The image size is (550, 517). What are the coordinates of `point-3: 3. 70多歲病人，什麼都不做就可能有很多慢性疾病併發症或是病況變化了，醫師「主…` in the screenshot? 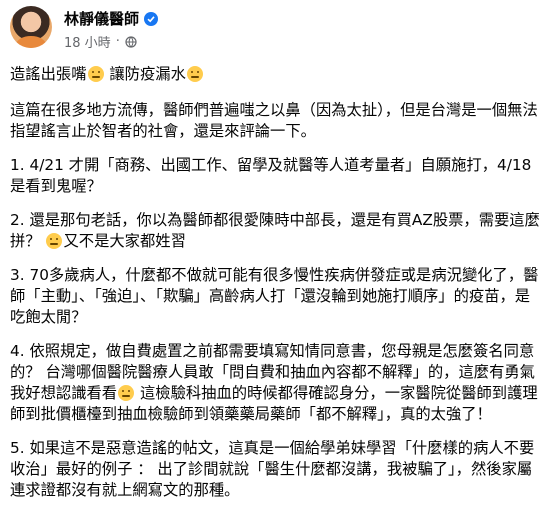 It's located at (274, 296).